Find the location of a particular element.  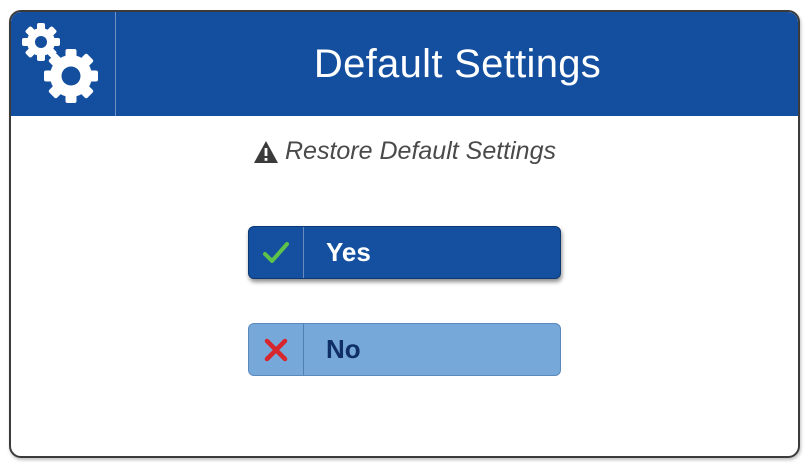

checkmark-icon-cell is located at coordinates (276, 252).